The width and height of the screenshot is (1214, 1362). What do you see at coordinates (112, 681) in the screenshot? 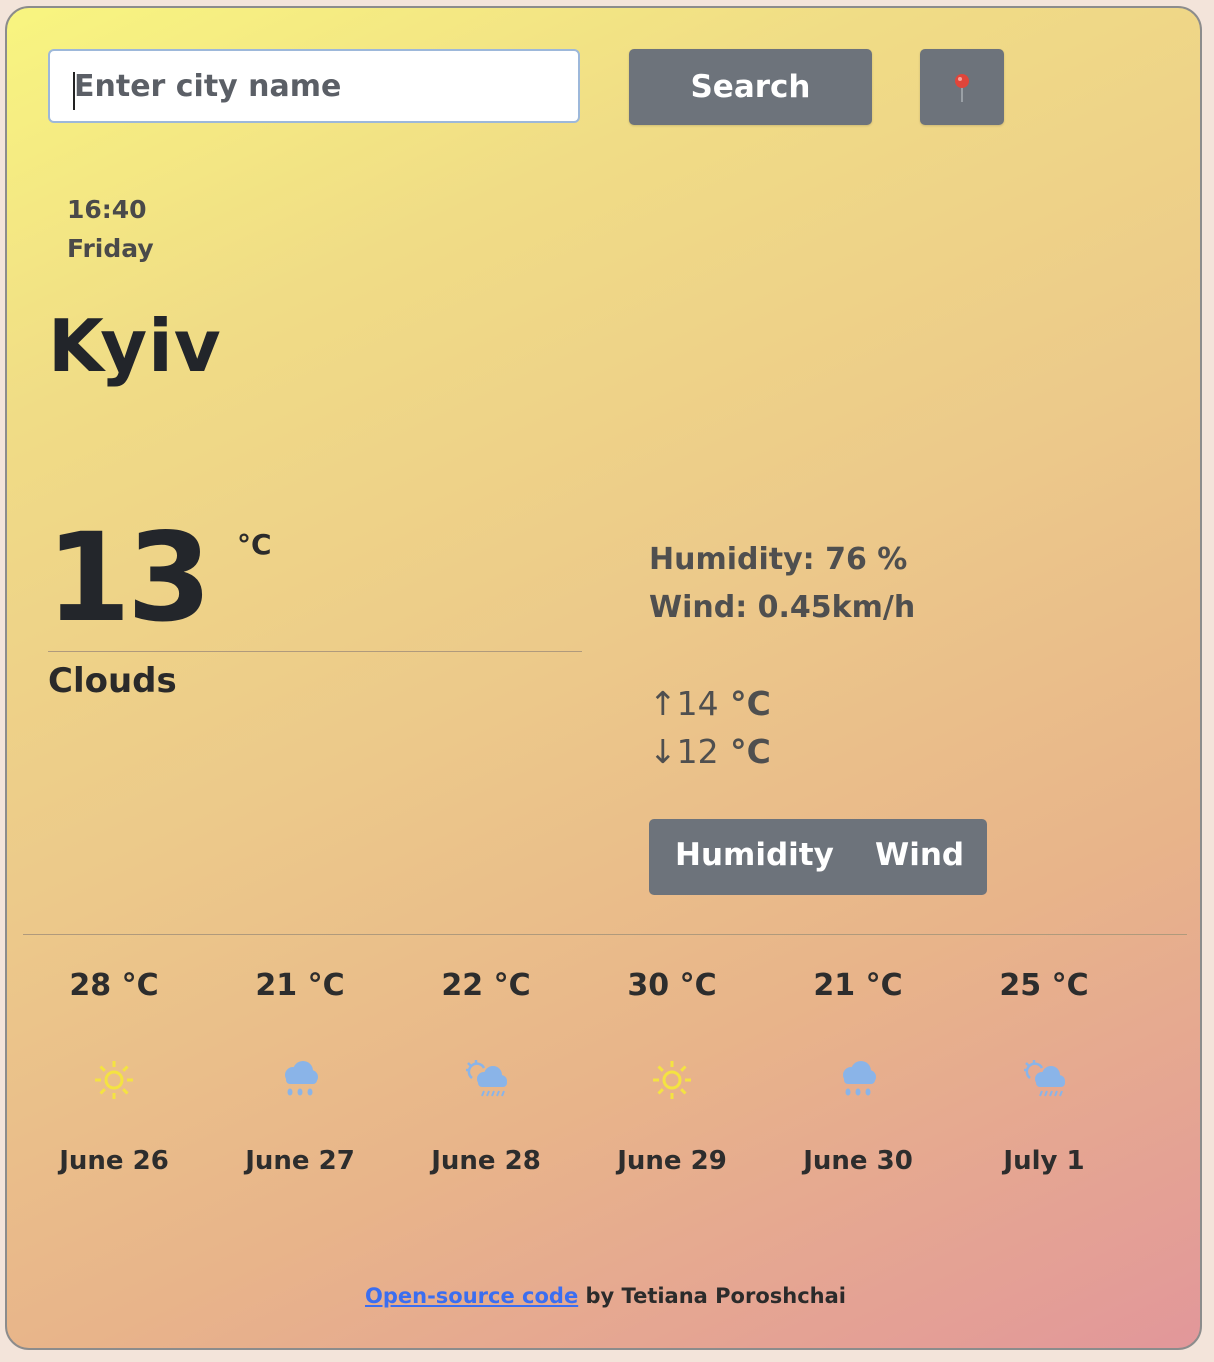
I see `weather-description: Clouds` at bounding box center [112, 681].